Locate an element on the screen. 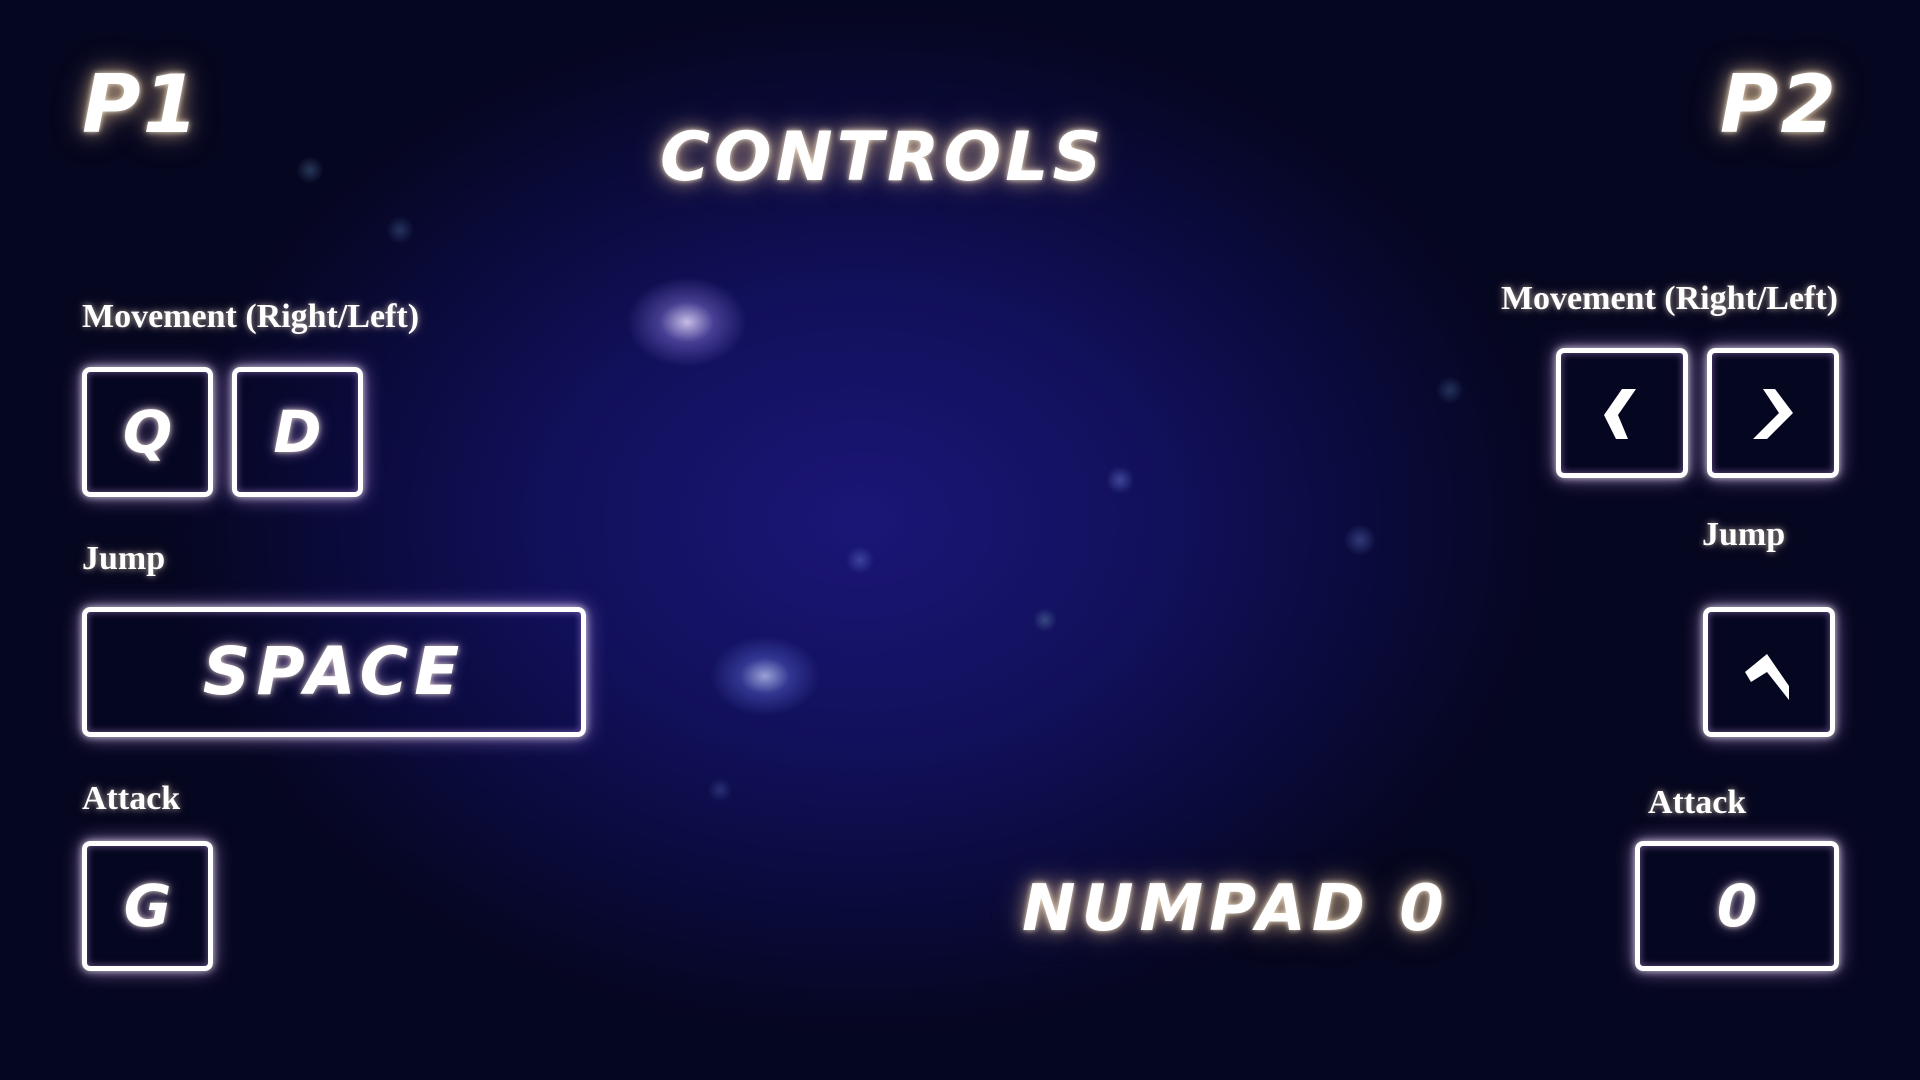 The height and width of the screenshot is (1080, 1920). p2-jump-label: Jump is located at coordinates (1744, 534).